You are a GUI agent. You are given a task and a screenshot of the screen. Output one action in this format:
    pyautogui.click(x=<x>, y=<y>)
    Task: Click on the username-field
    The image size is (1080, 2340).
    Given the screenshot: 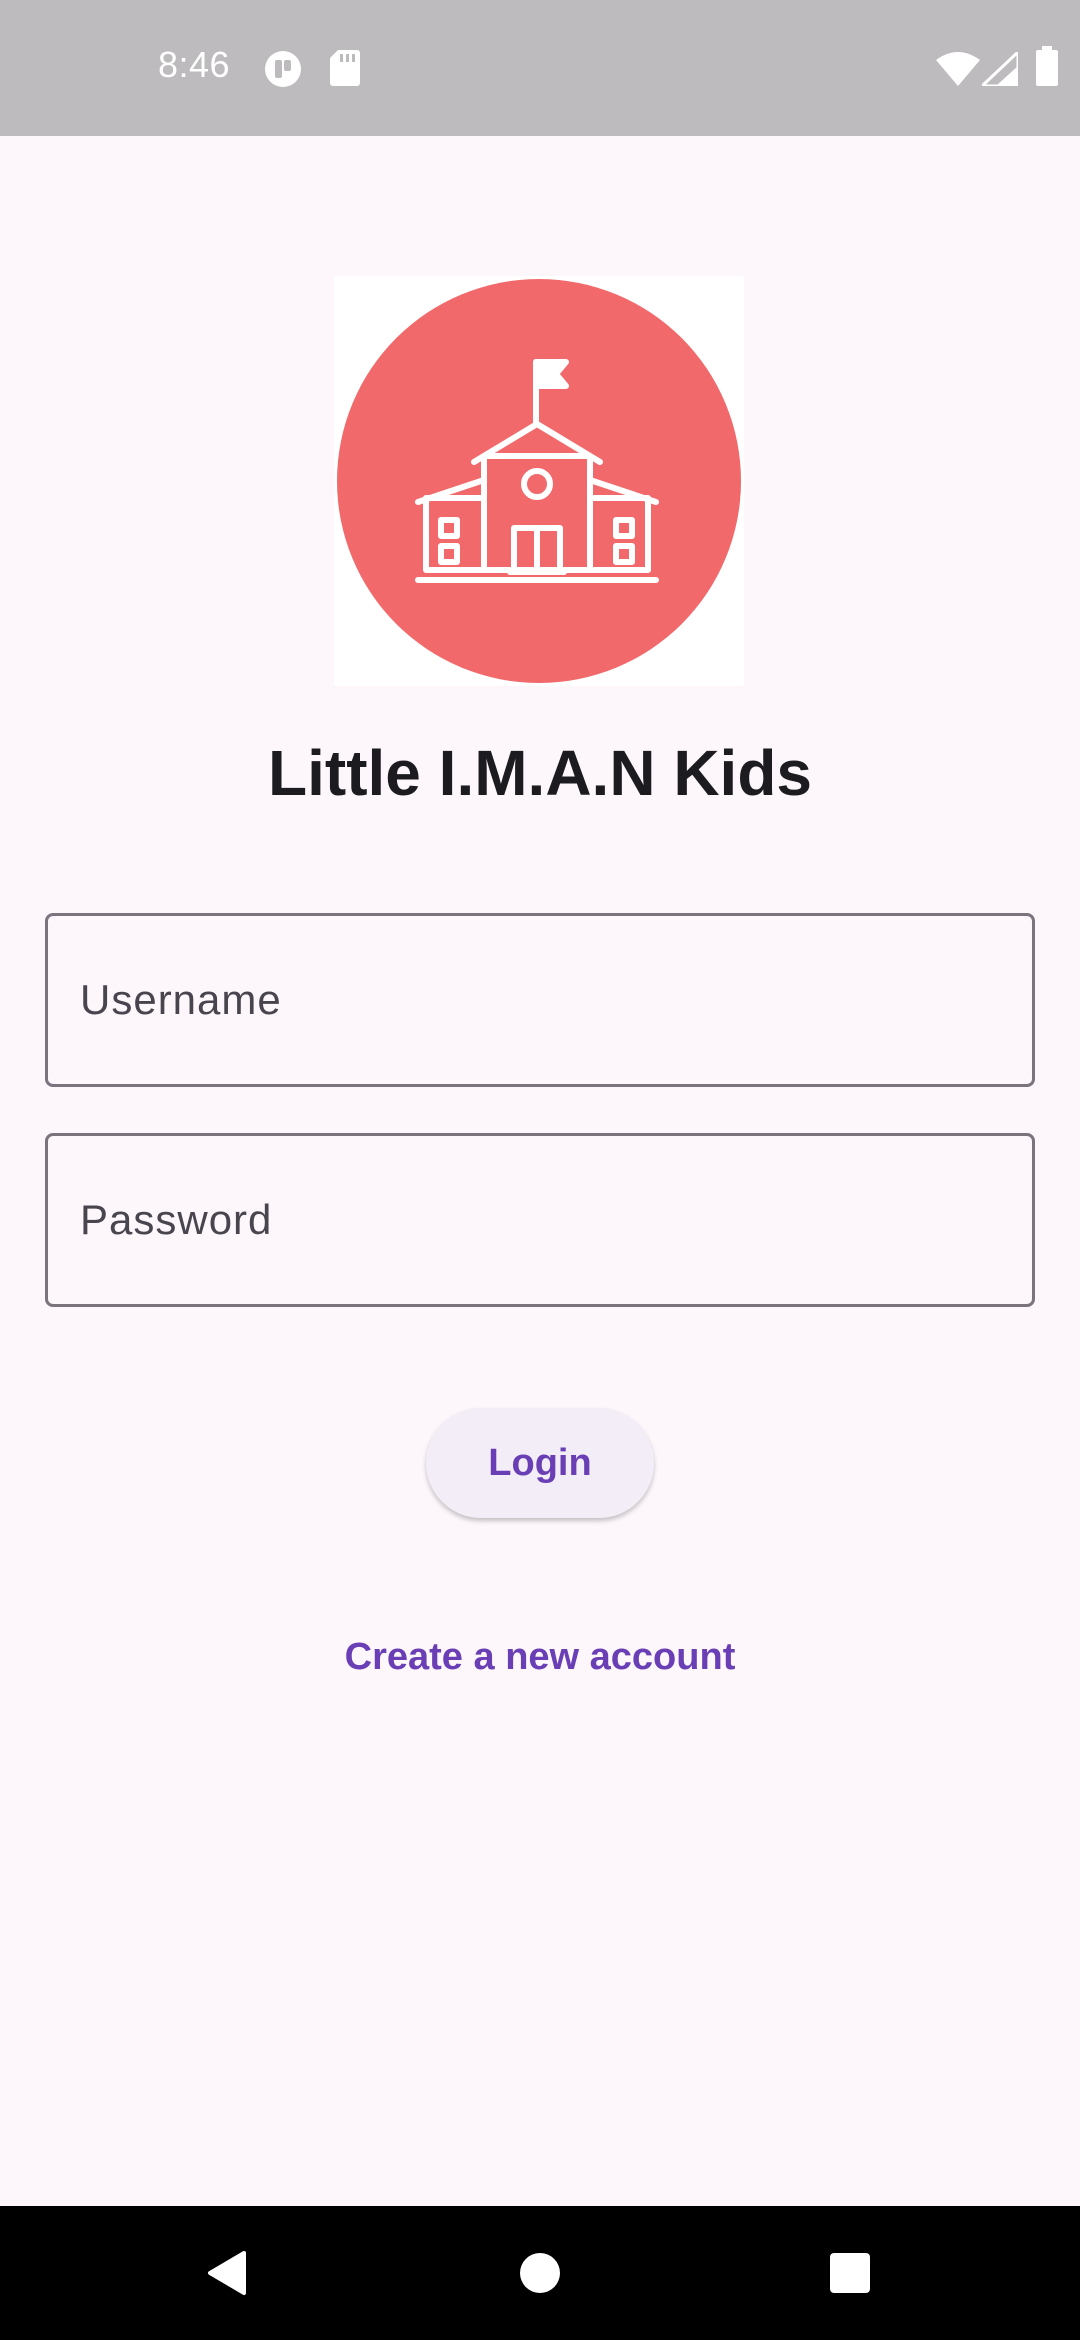 What is the action you would take?
    pyautogui.click(x=540, y=1000)
    